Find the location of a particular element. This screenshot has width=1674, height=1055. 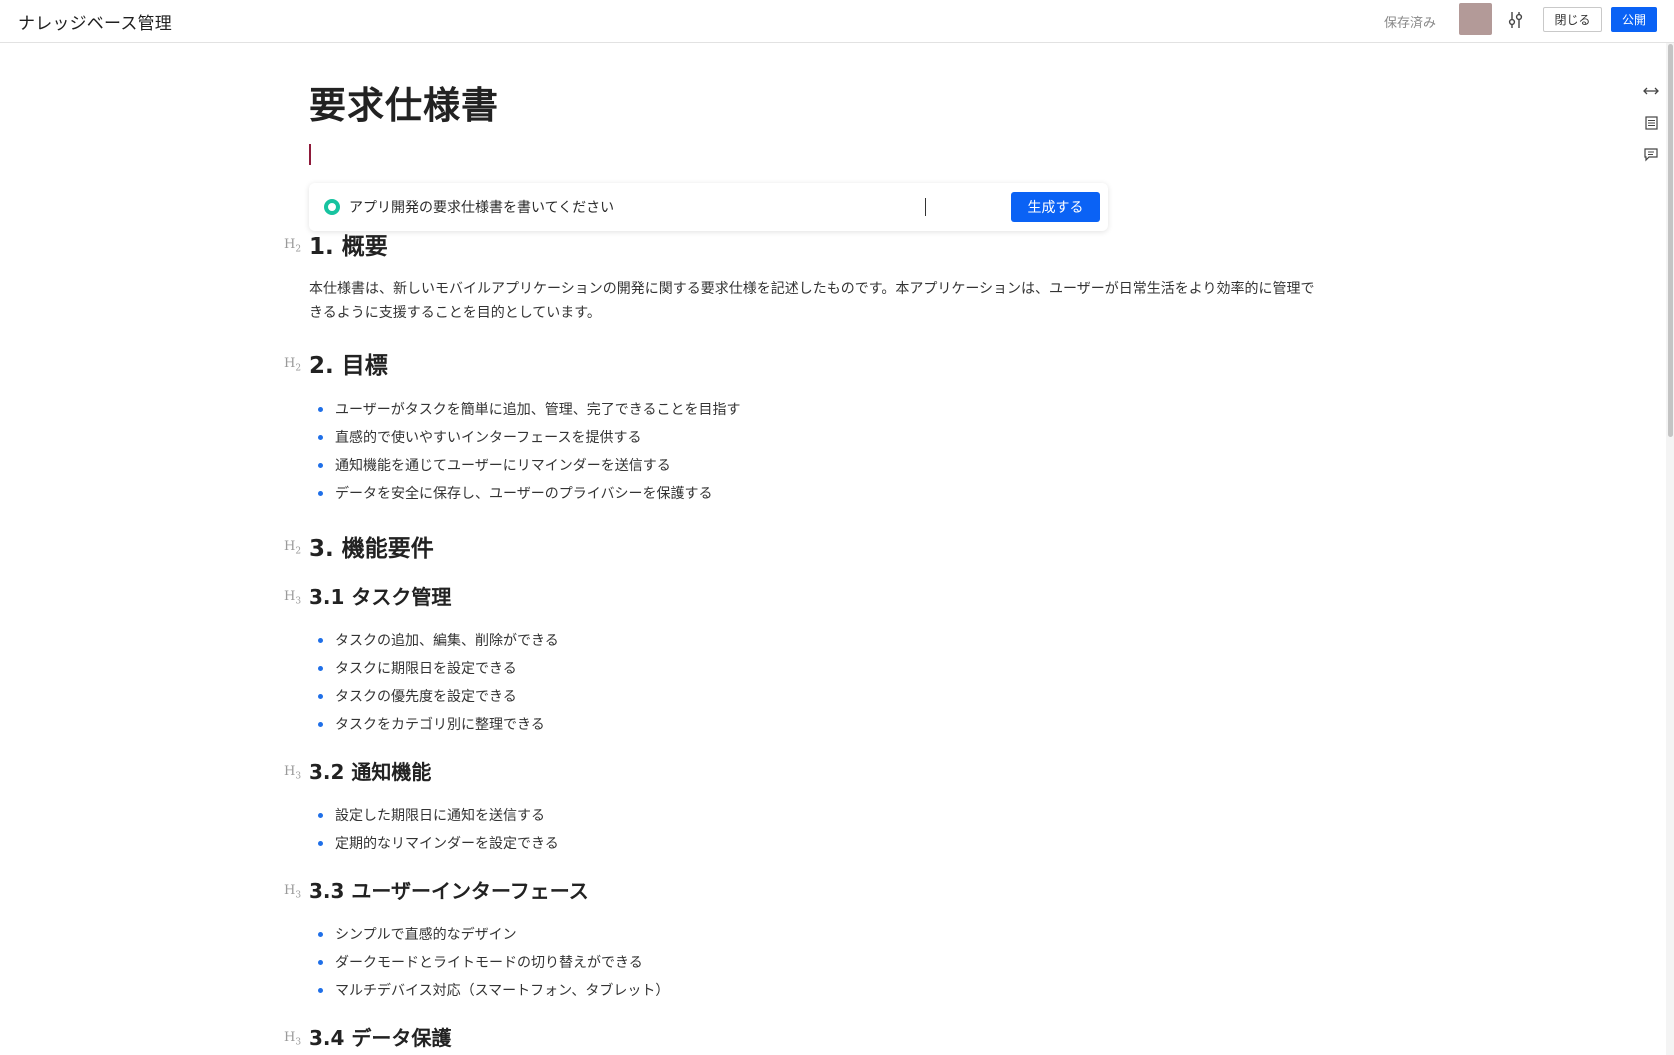

ai-circle-icon is located at coordinates (332, 207).